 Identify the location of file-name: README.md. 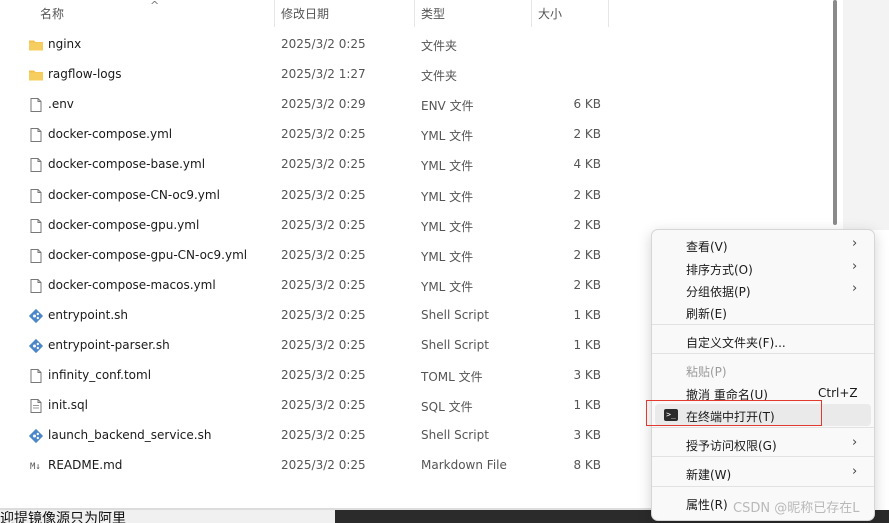
(85, 465).